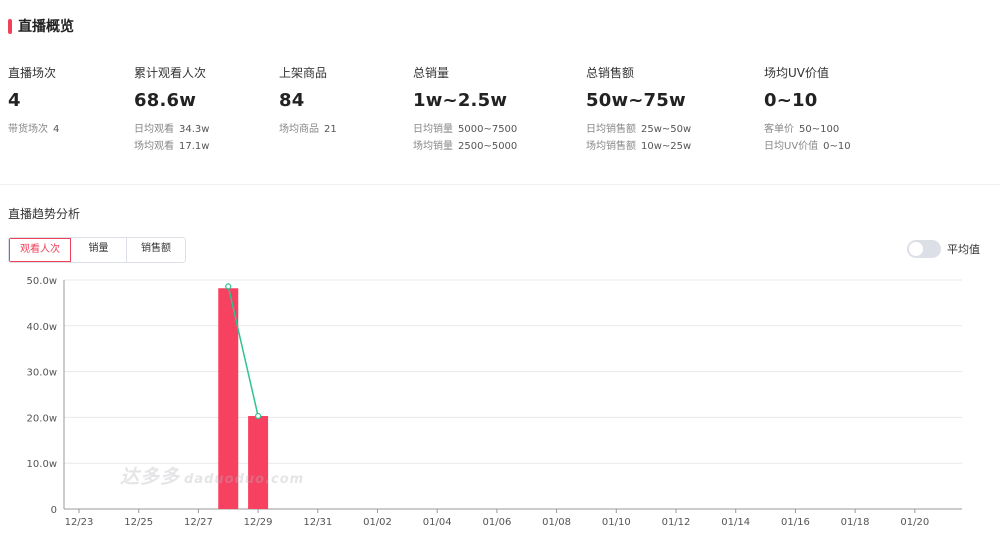 This screenshot has width=1000, height=543. I want to click on overview-header: 直播概览, so click(41, 26).